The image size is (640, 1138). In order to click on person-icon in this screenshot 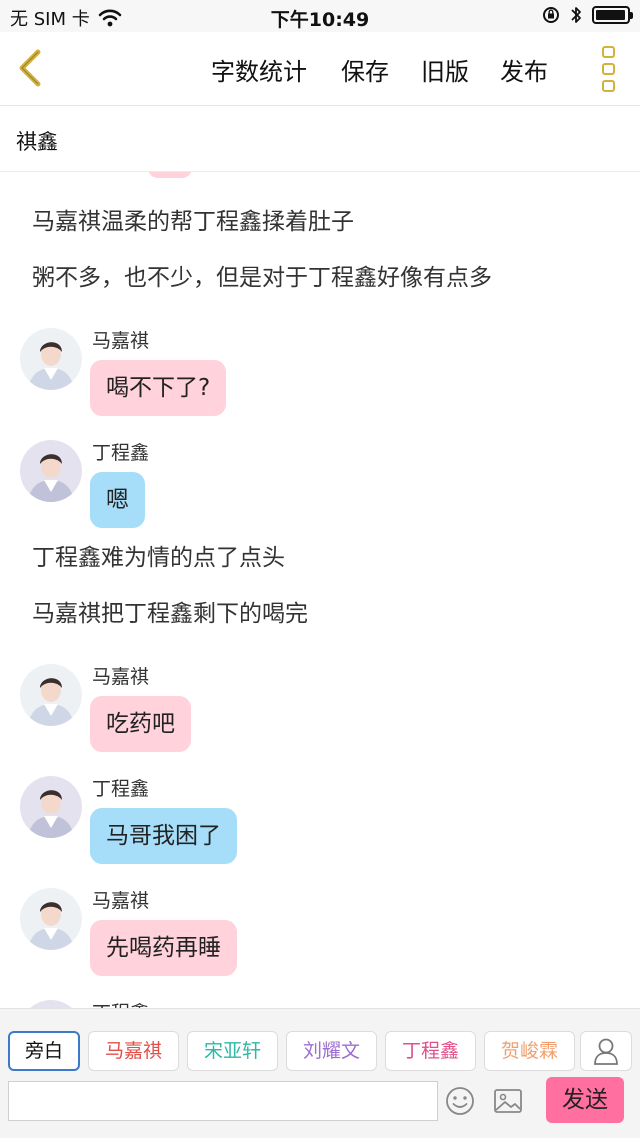, I will do `click(606, 1051)`.